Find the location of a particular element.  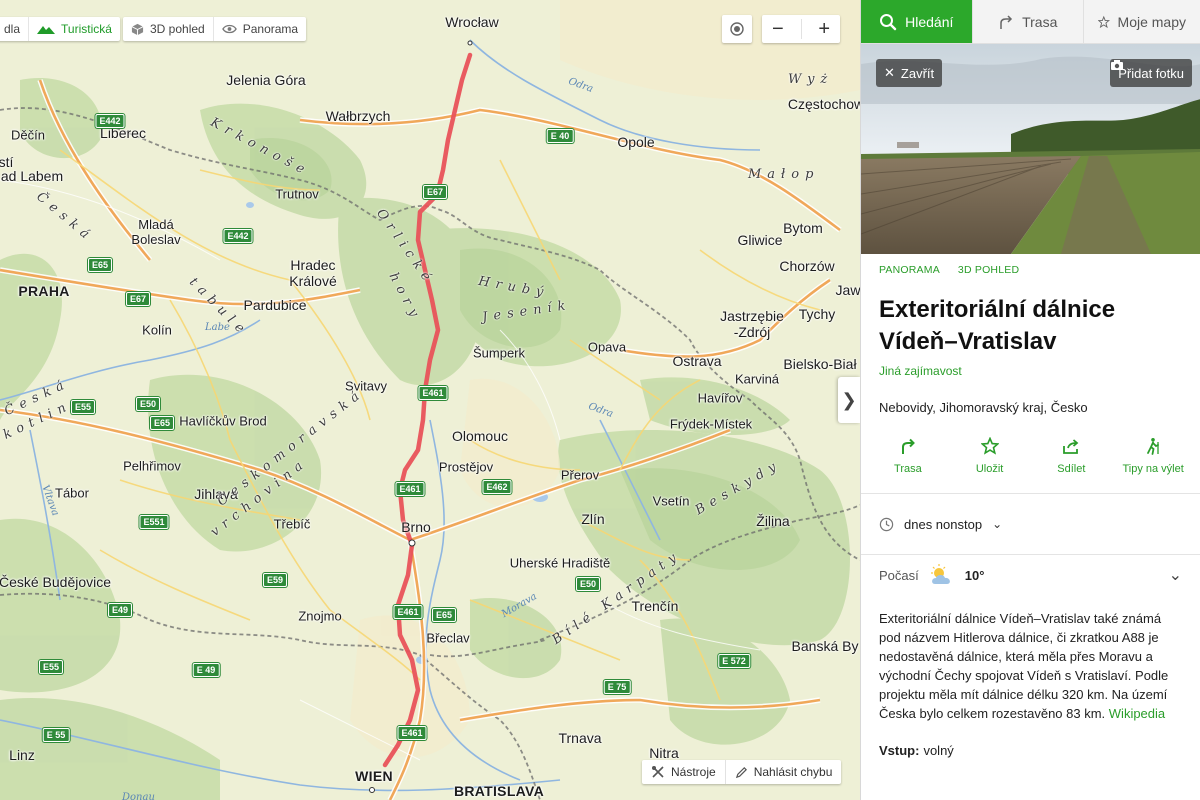

pencil-icon is located at coordinates (741, 772).